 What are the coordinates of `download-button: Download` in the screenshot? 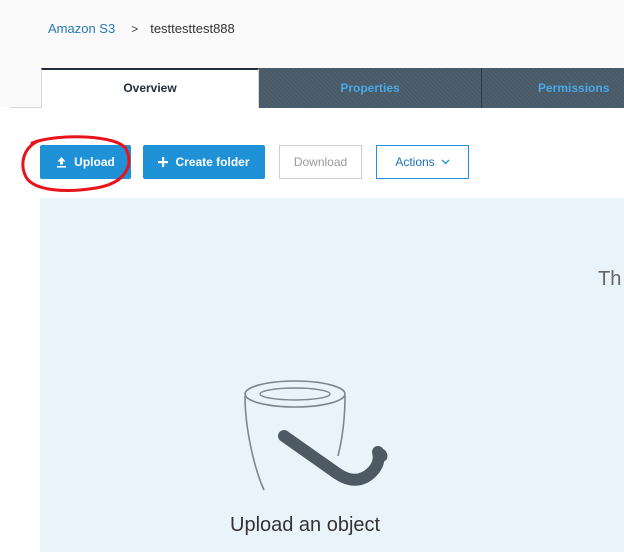 It's located at (320, 162).